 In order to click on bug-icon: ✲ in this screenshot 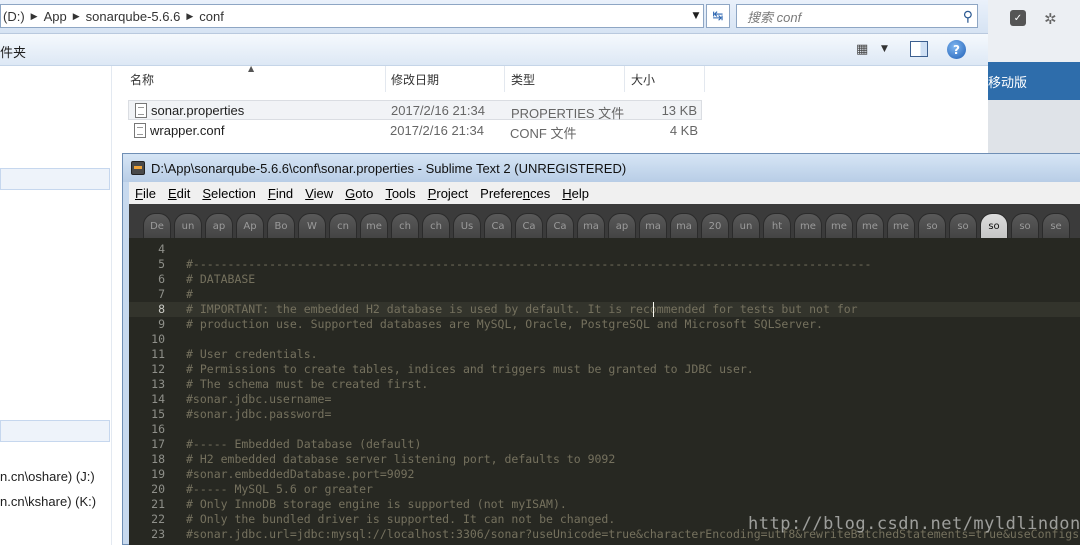, I will do `click(1050, 19)`.